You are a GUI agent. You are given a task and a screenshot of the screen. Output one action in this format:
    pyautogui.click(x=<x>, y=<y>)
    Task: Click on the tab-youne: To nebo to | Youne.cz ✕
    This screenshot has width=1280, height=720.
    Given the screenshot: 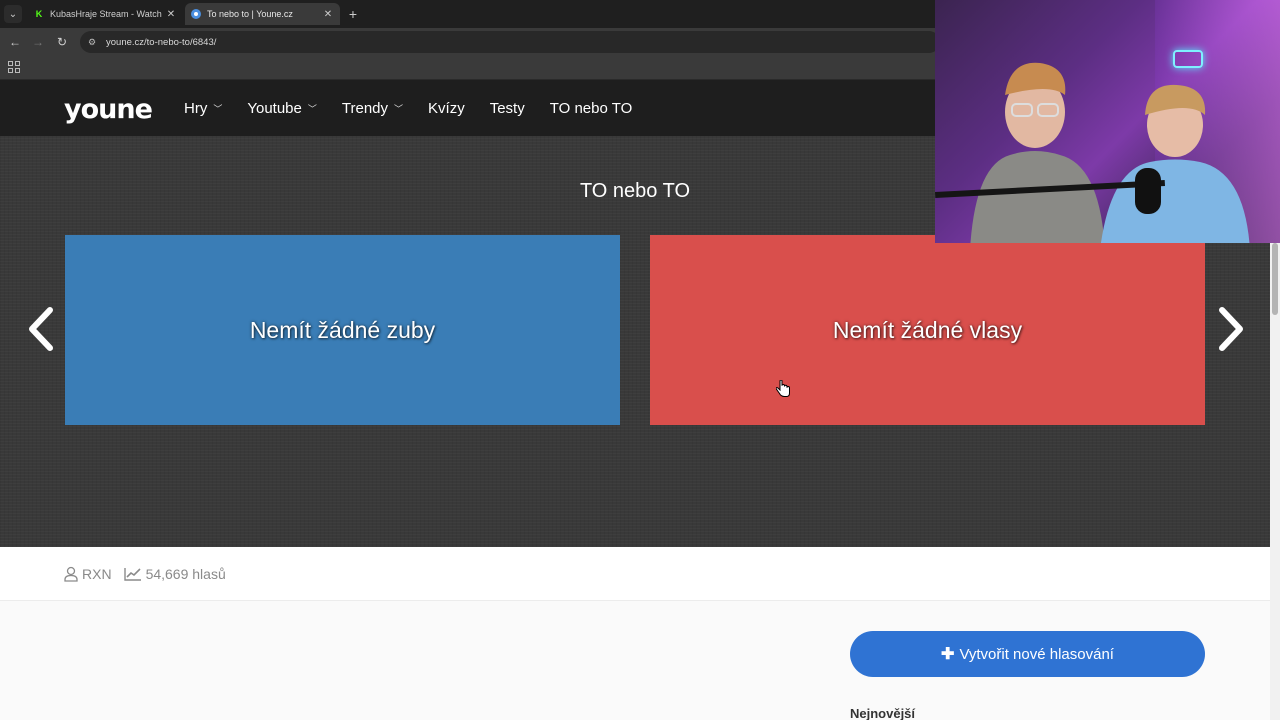 What is the action you would take?
    pyautogui.click(x=262, y=14)
    